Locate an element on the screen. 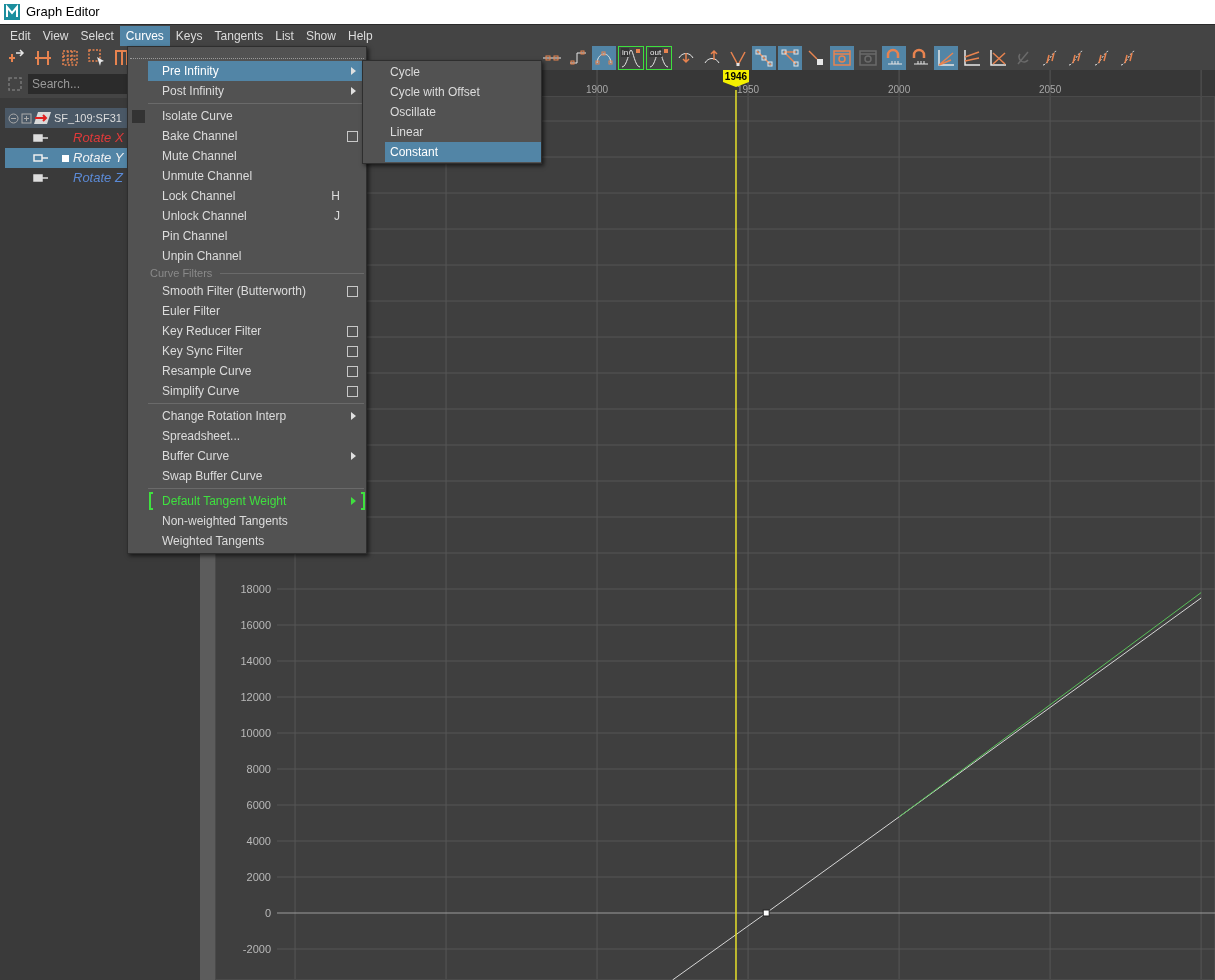  ref-line-label: 1946 is located at coordinates (736, 76).